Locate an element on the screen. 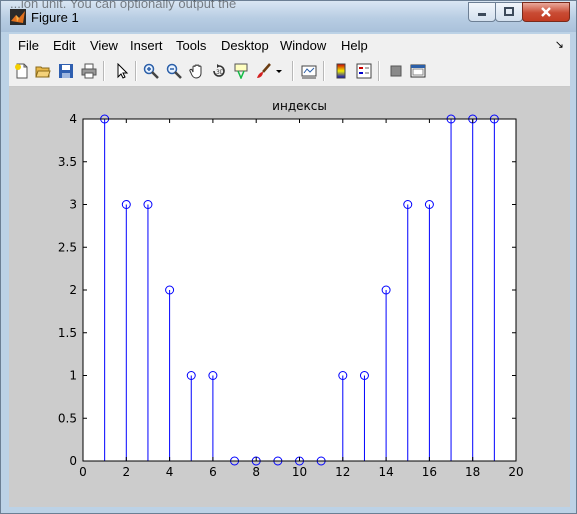 This screenshot has width=577, height=514. chart-title: индексы is located at coordinates (299, 106).